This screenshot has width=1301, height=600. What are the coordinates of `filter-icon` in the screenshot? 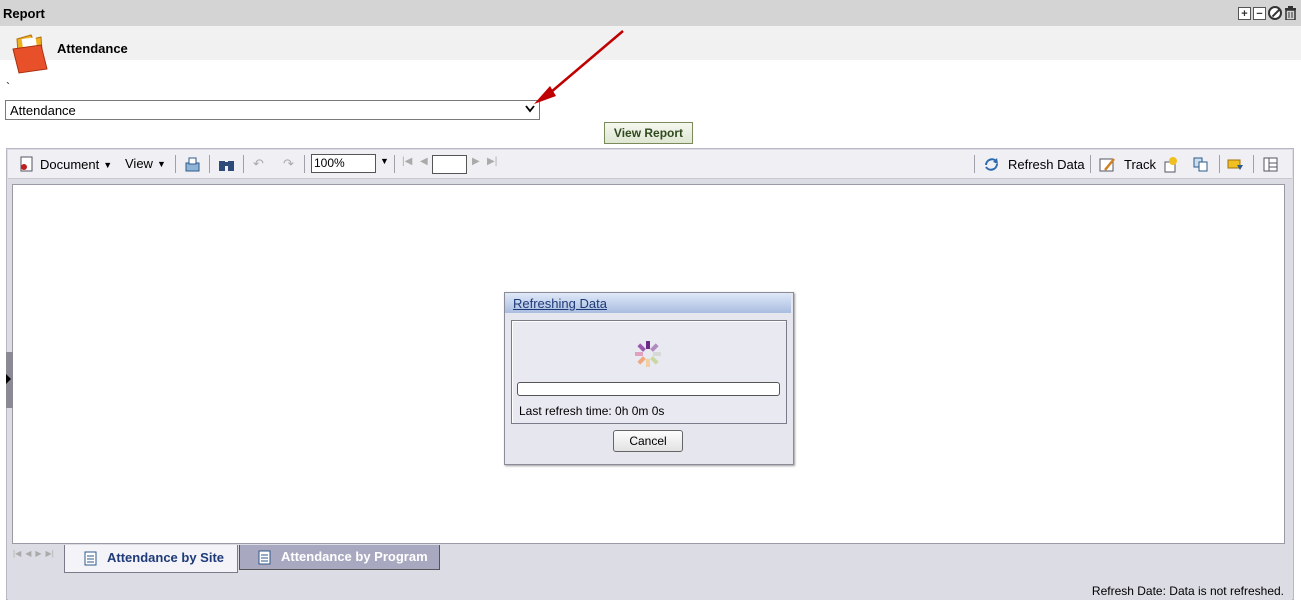 It's located at (1235, 164).